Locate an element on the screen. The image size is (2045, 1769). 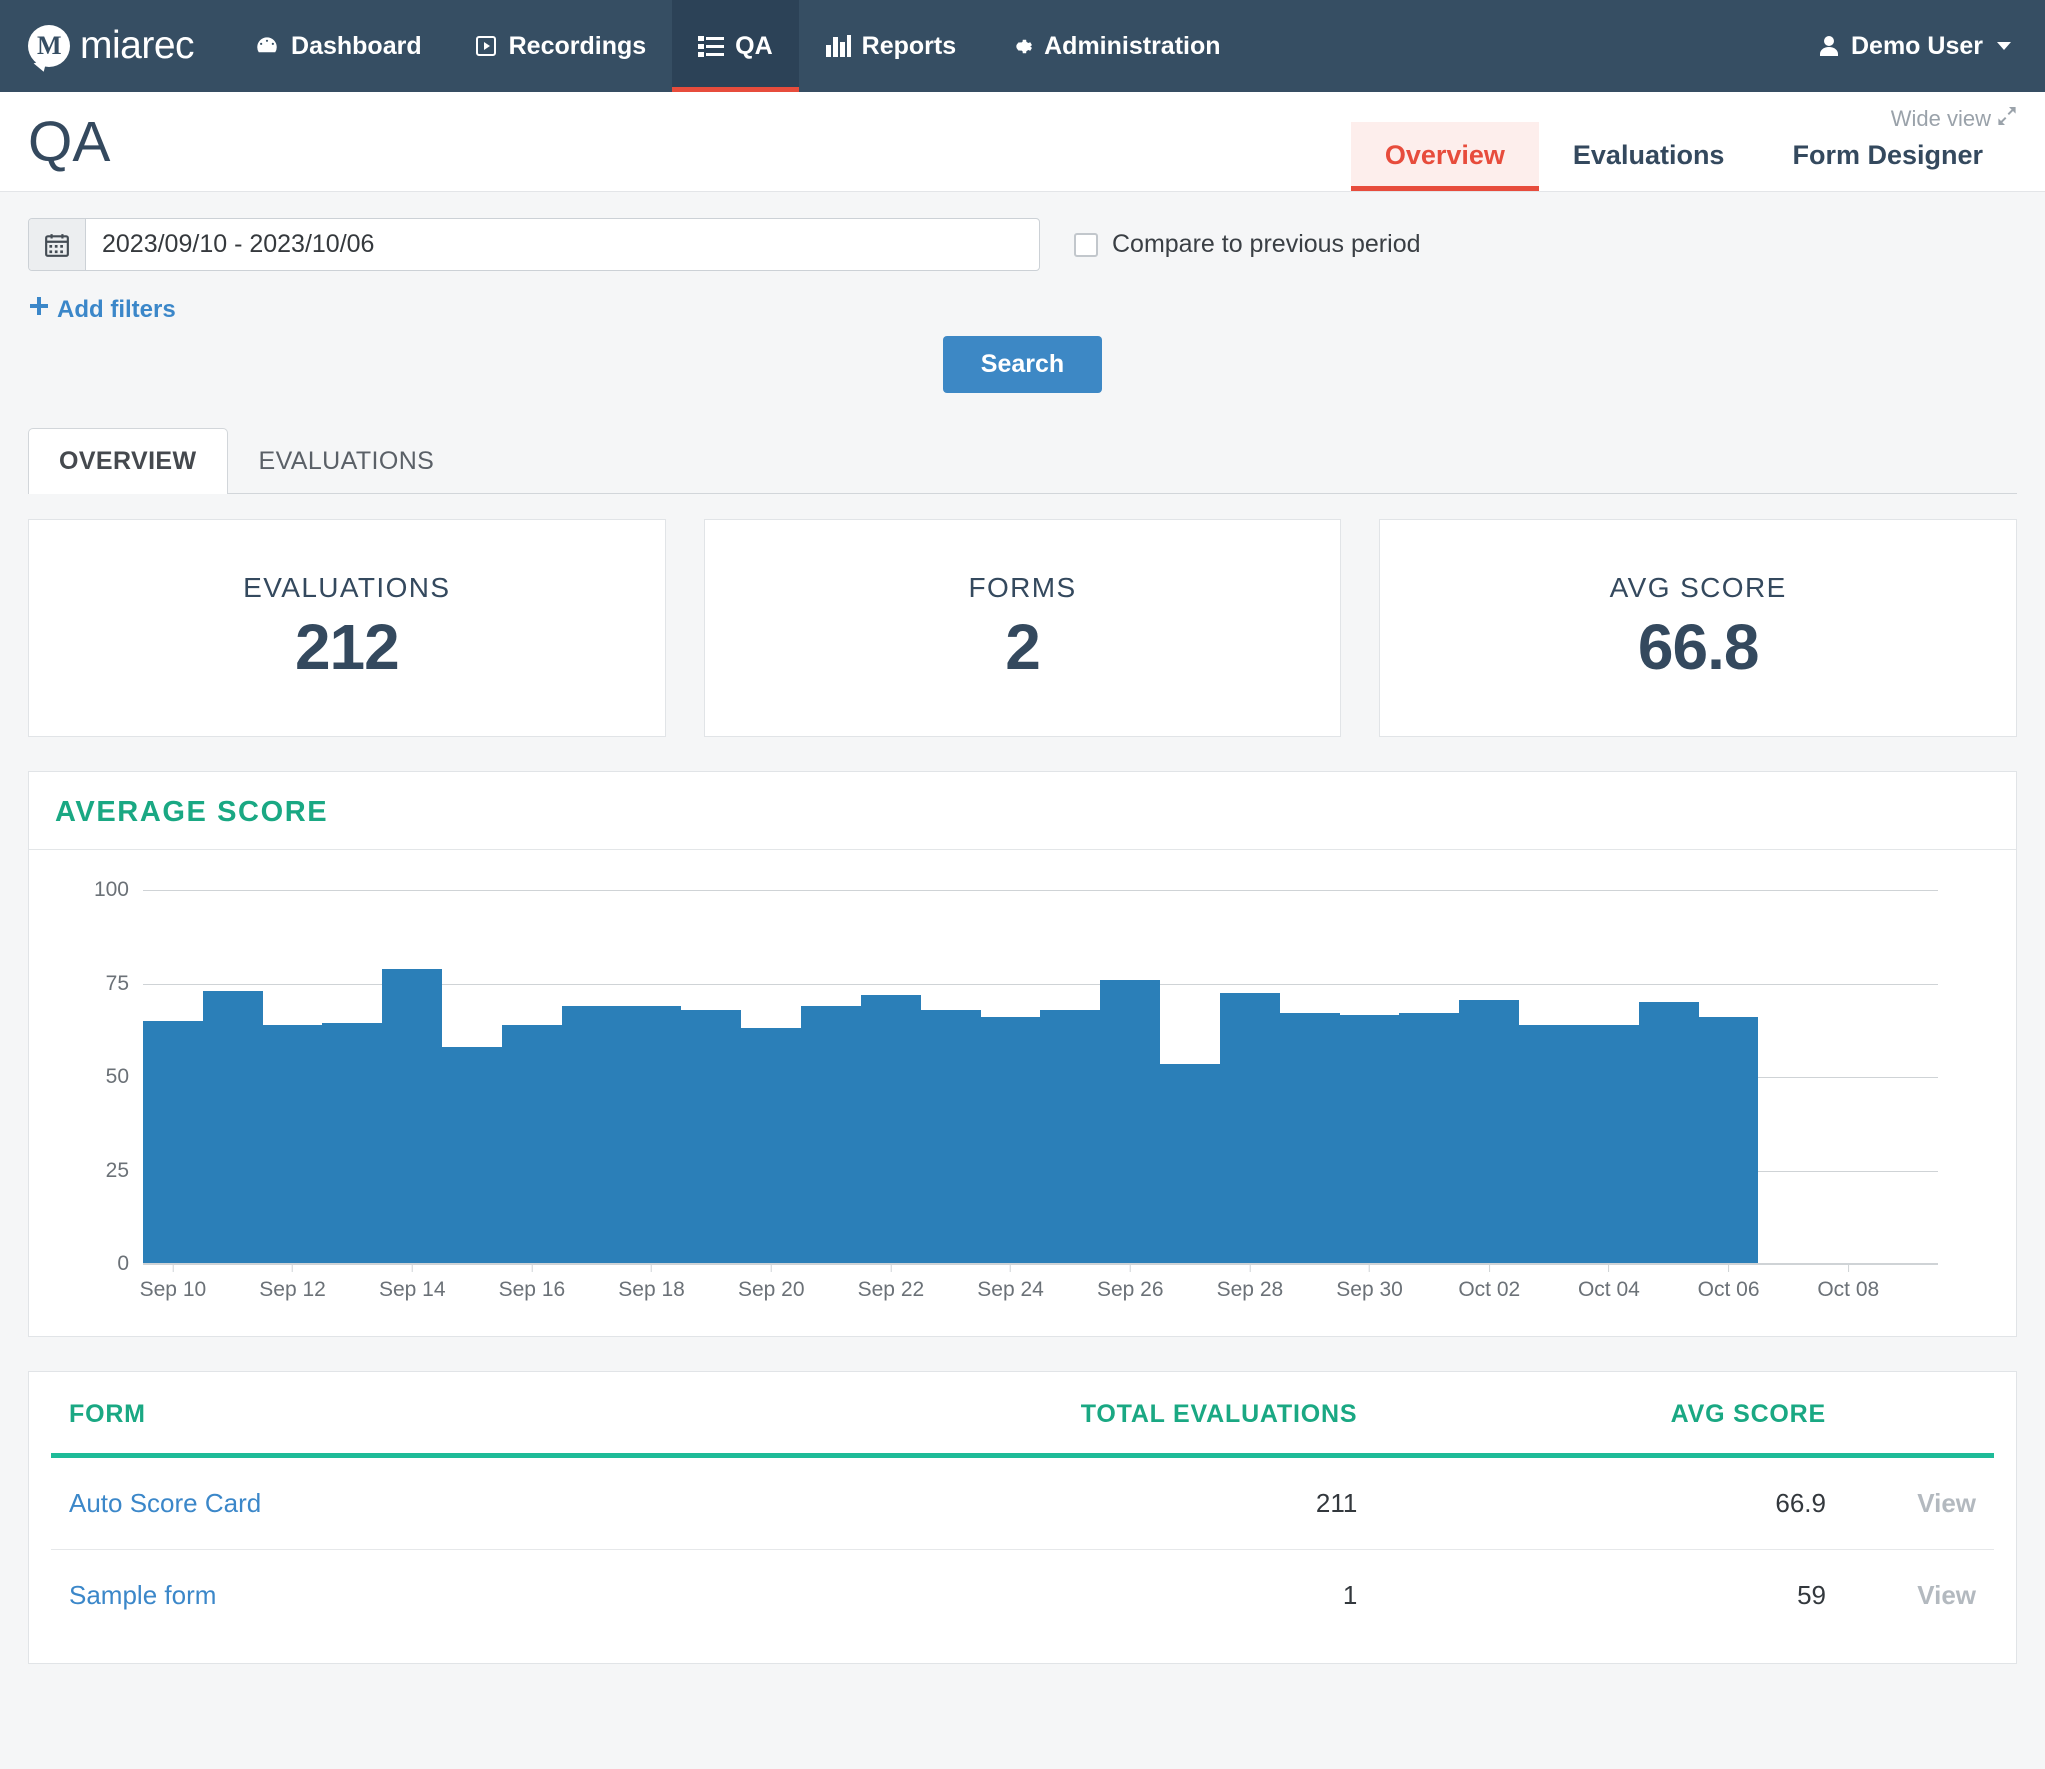
nav-right-section: Demo User is located at coordinates (1931, 46).